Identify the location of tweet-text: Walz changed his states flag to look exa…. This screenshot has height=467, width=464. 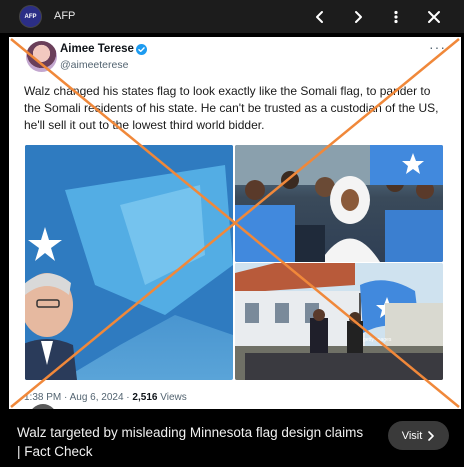
(231, 108).